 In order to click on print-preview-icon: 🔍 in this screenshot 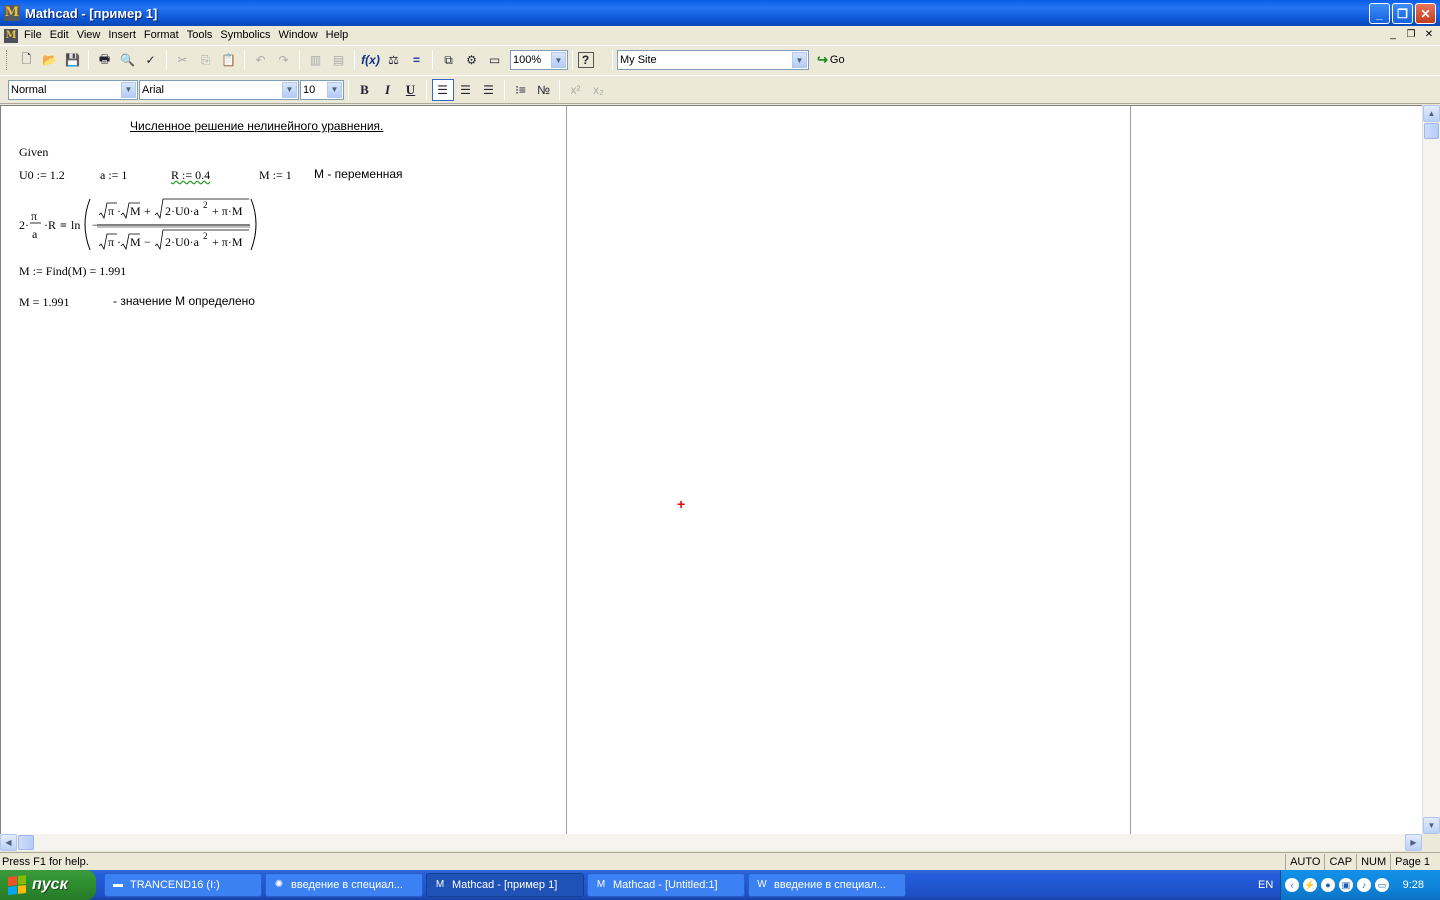, I will do `click(128, 60)`.